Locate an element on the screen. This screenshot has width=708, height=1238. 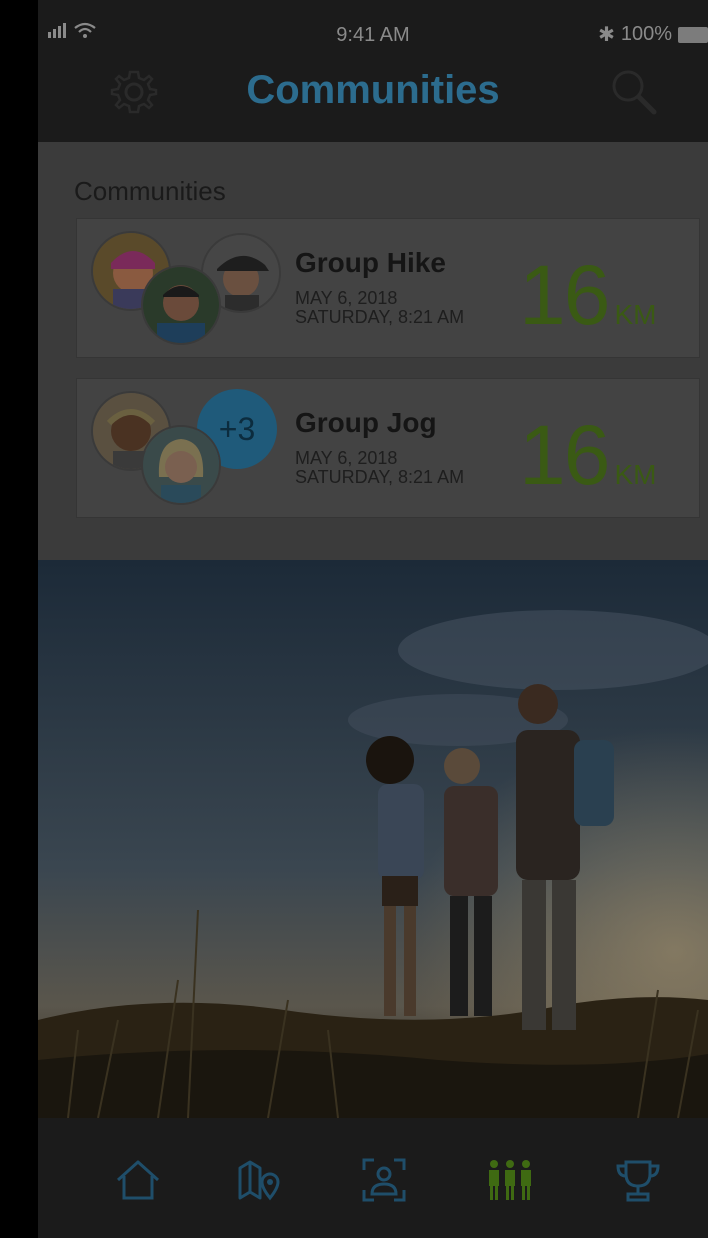
status-bar: 9:41 AM ✱ 100% is located at coordinates (373, 34).